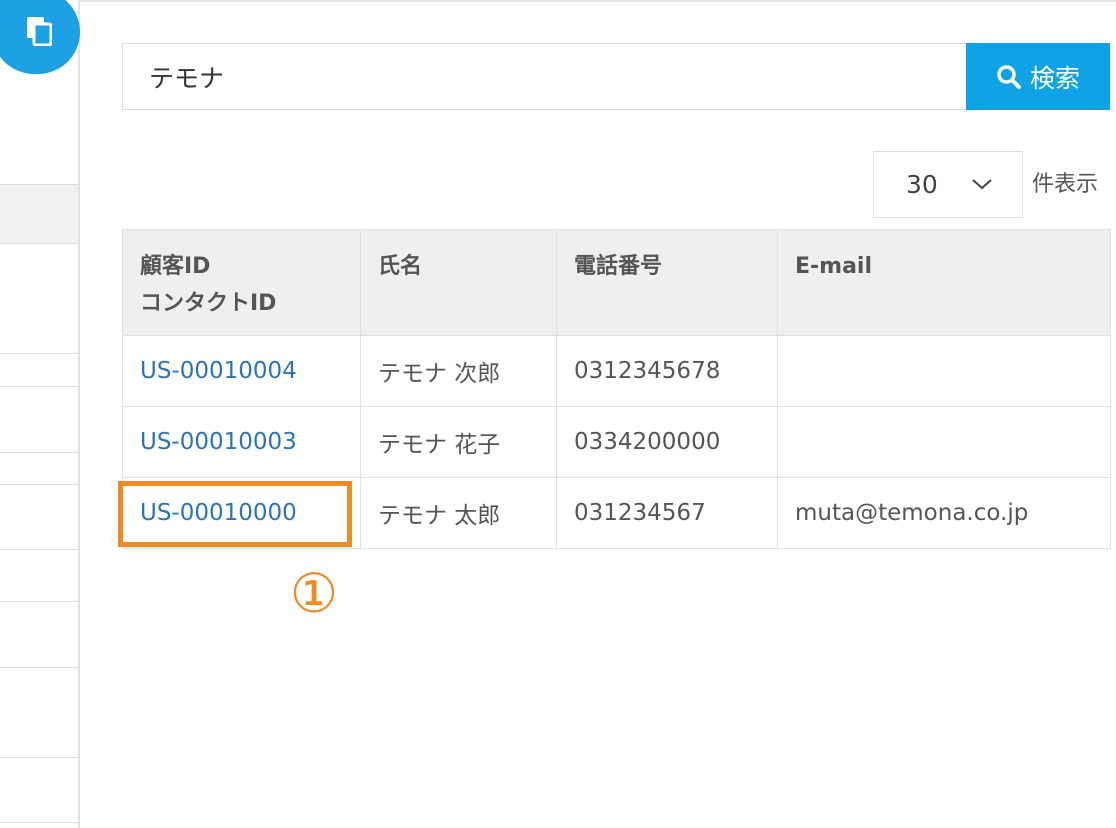 The height and width of the screenshot is (828, 1116). Describe the element at coordinates (241, 371) in the screenshot. I see `customer-id-link: US-00010004` at that location.